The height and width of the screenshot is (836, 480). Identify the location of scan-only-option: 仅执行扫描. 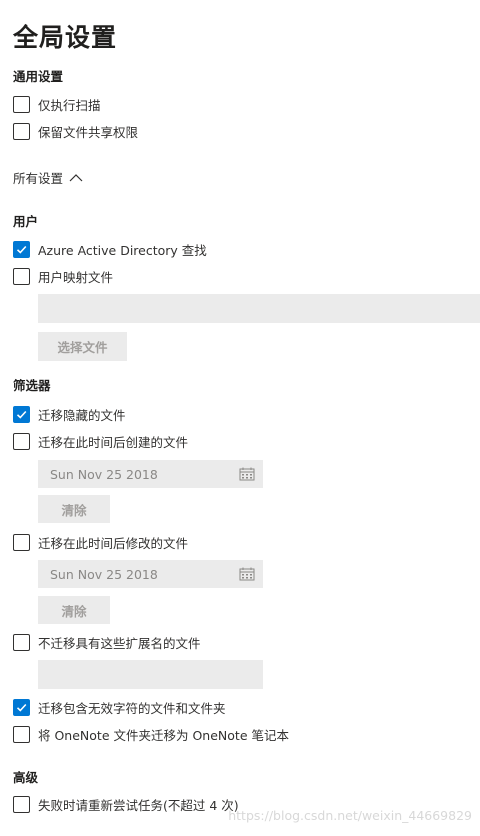
(57, 104).